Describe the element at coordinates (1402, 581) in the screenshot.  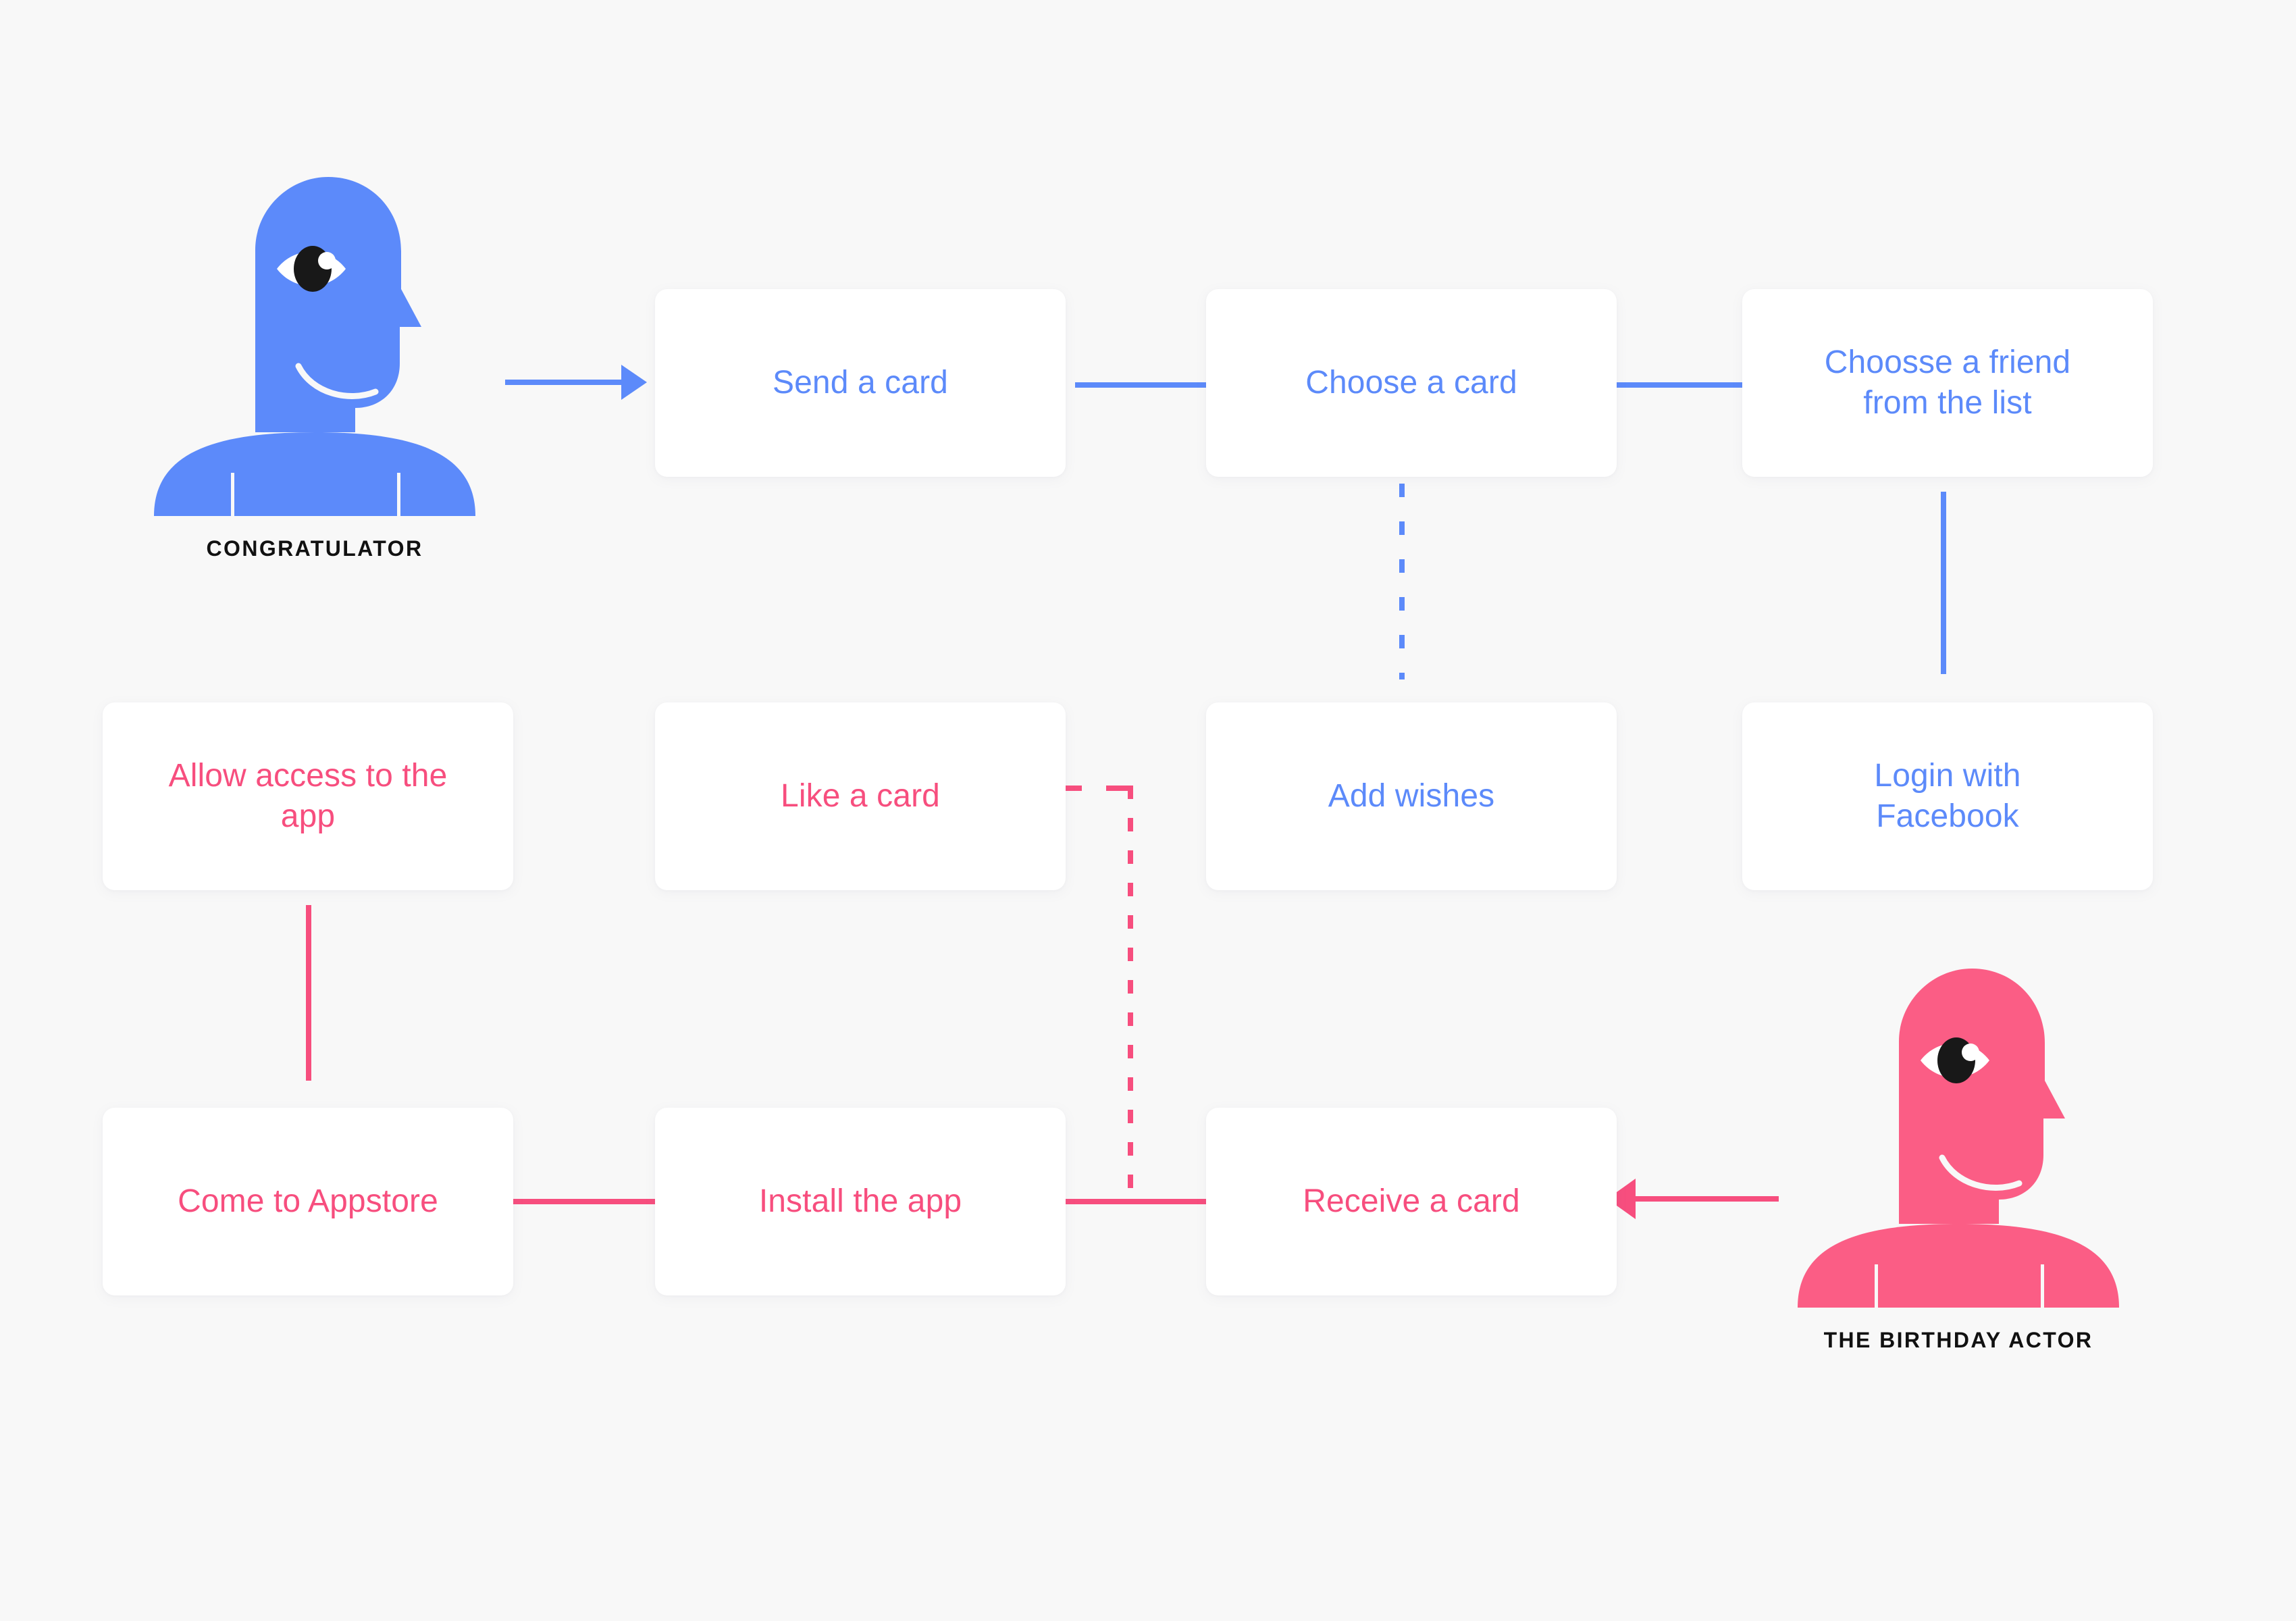
I see `connector-choose-card-to-add-wishes` at that location.